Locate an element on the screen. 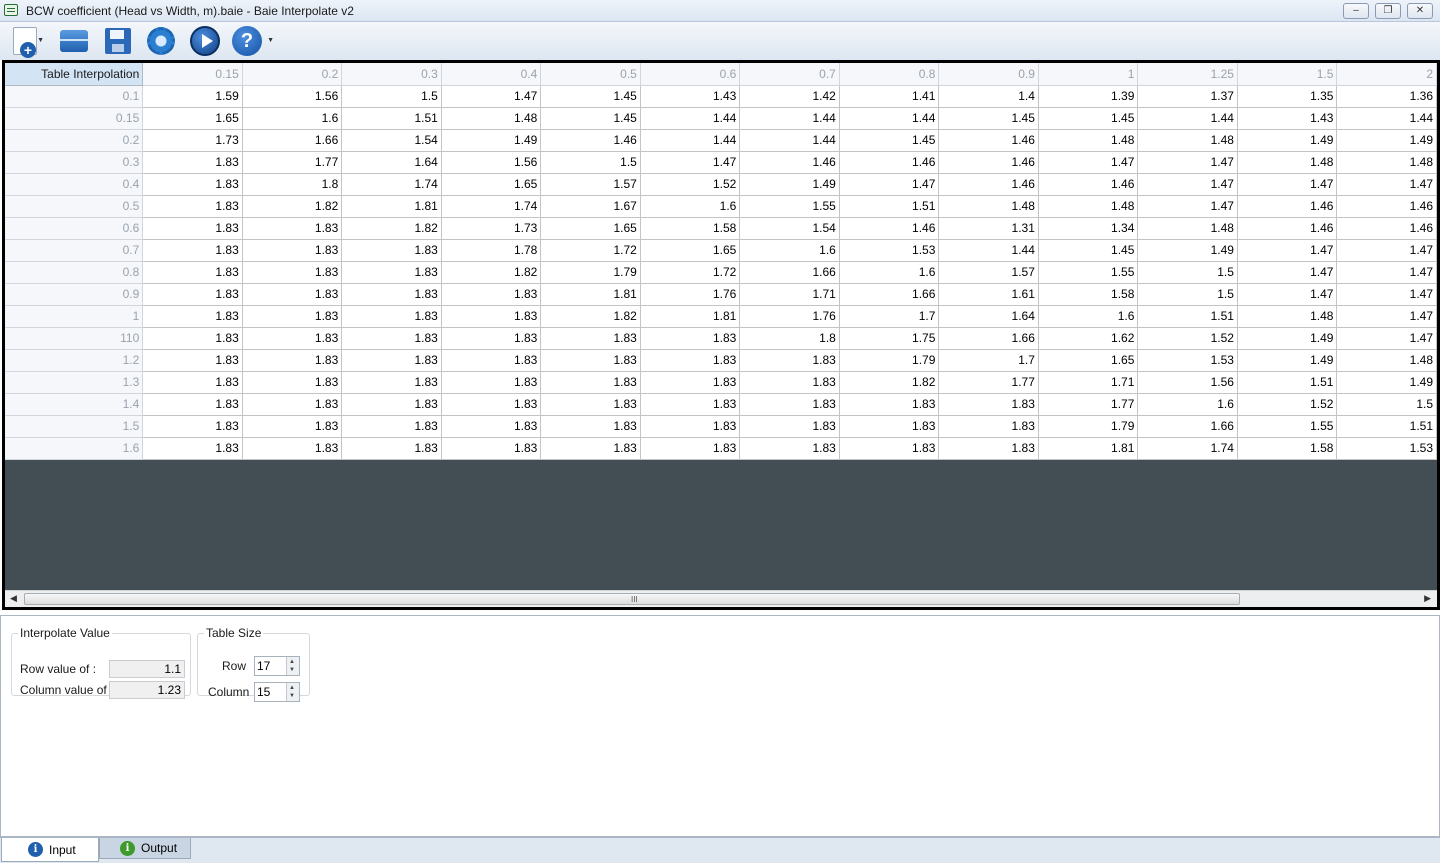 The height and width of the screenshot is (863, 1440). table-cell: 1.81 is located at coordinates (690, 316).